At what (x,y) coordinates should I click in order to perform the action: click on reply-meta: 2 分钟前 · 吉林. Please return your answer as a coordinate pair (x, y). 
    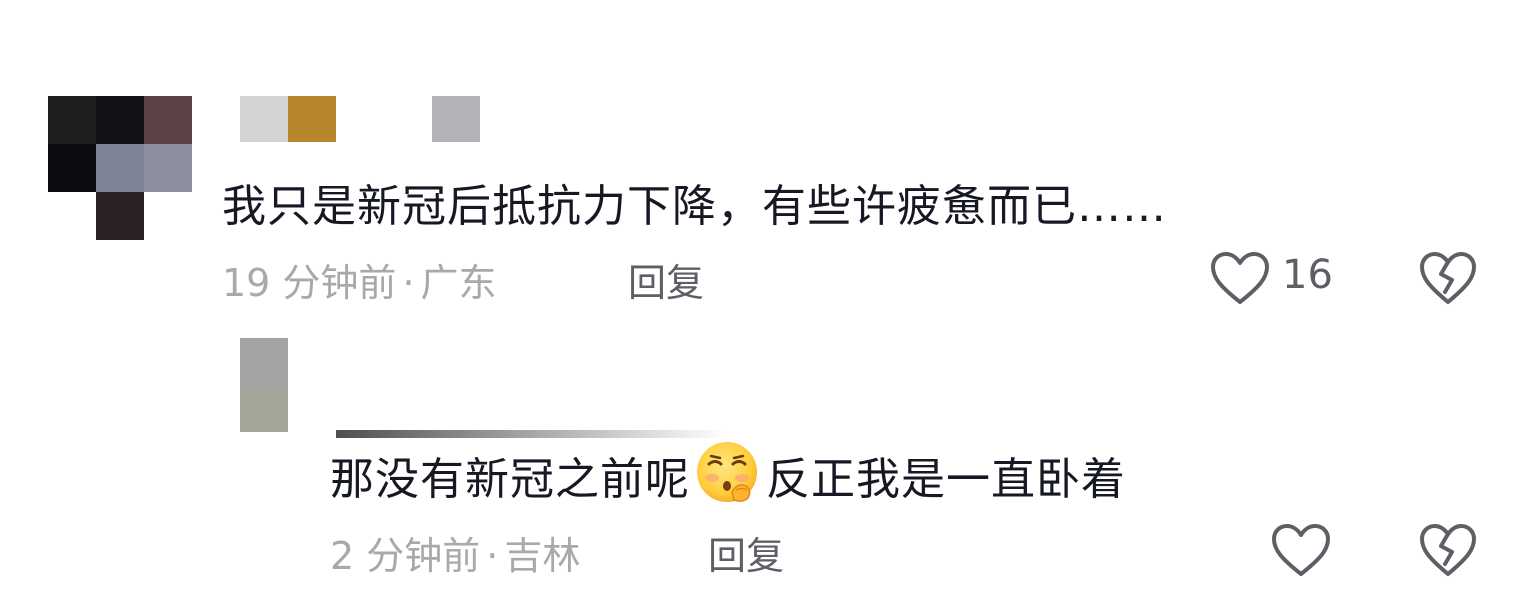
    Looking at the image, I should click on (455, 552).